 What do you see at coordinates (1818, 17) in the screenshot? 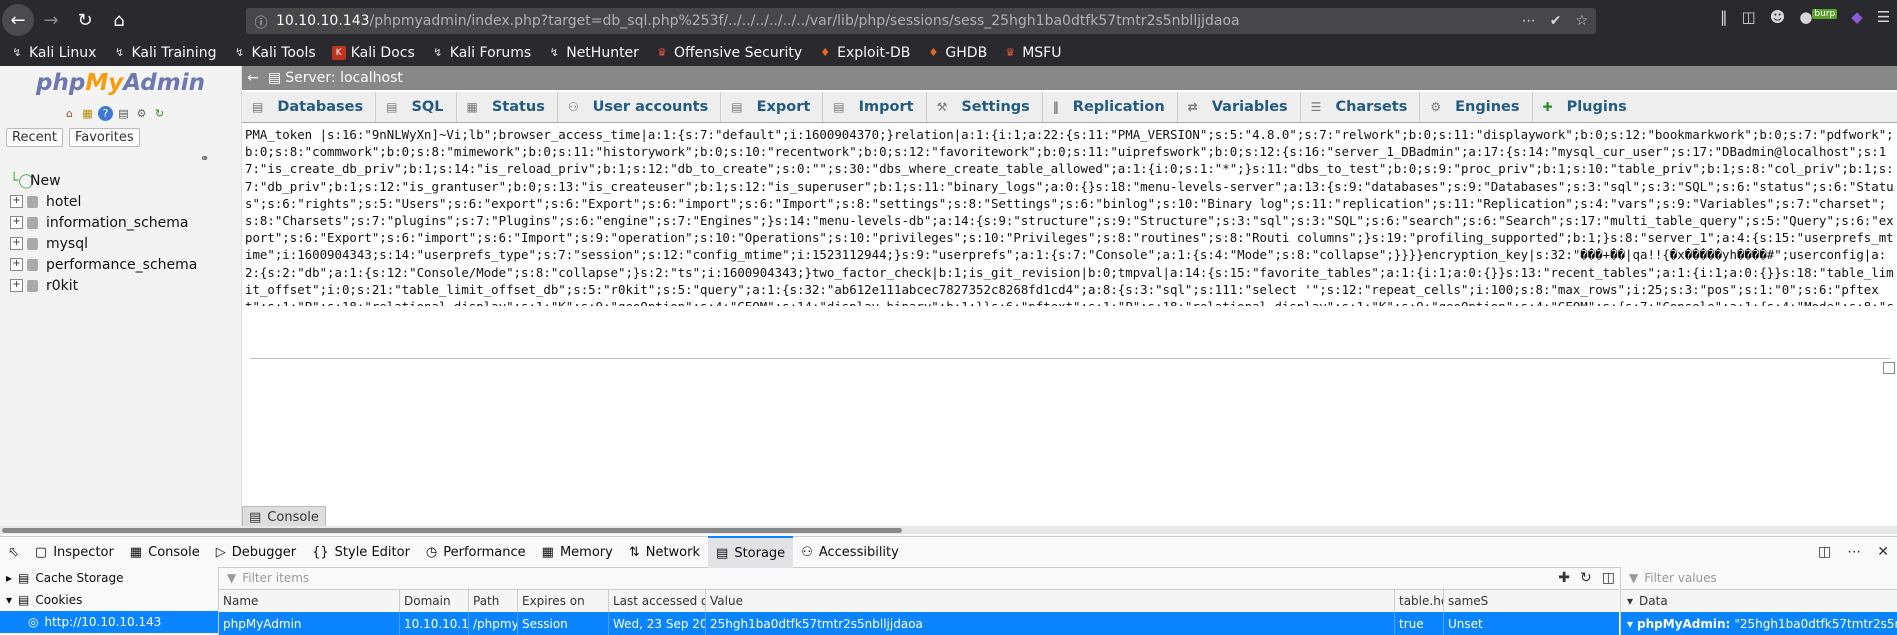
I see `extension-icon: ● burp` at bounding box center [1818, 17].